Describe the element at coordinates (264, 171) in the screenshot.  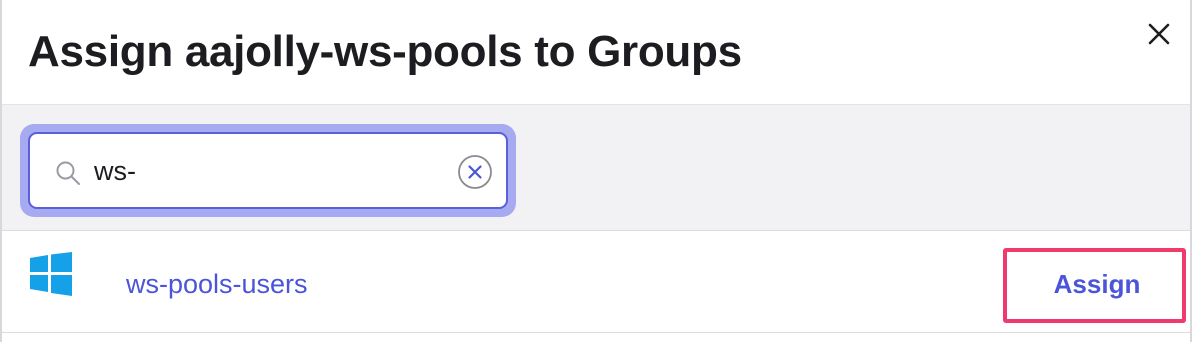
I see `search-input` at that location.